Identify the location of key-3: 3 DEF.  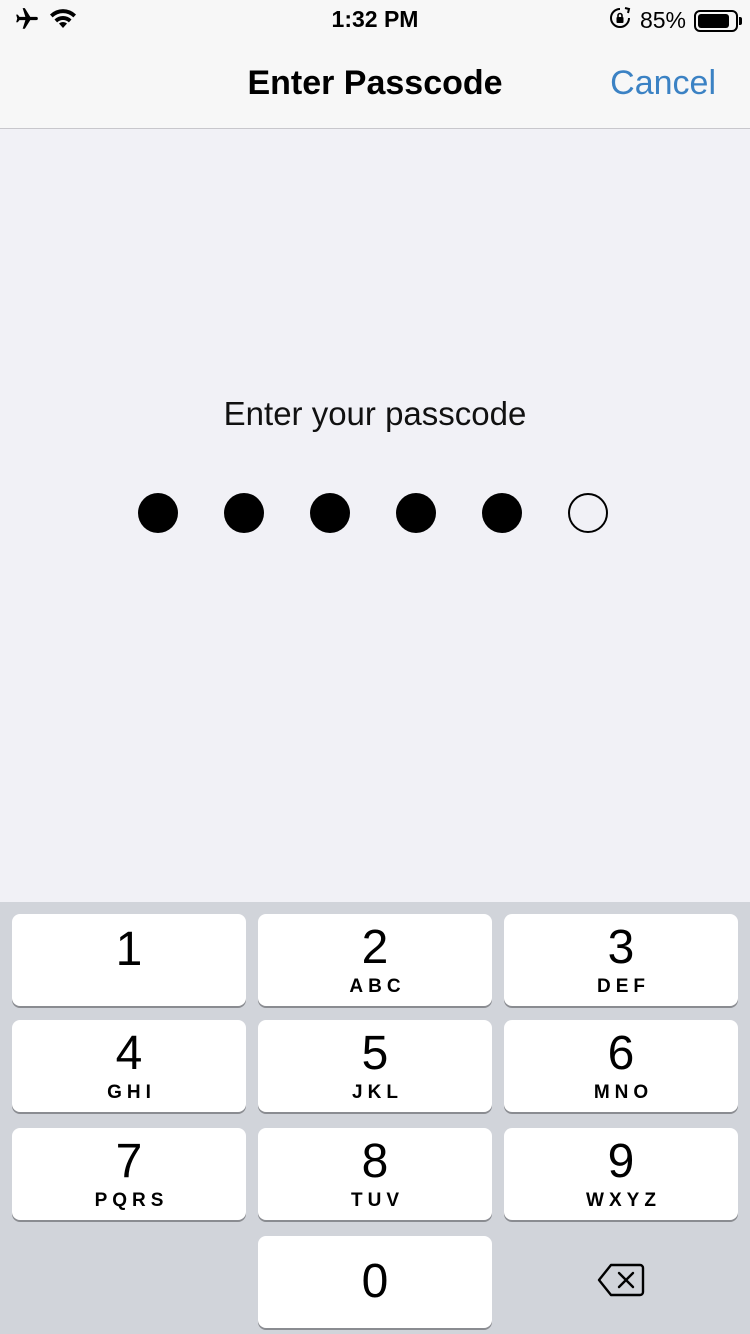
(621, 960).